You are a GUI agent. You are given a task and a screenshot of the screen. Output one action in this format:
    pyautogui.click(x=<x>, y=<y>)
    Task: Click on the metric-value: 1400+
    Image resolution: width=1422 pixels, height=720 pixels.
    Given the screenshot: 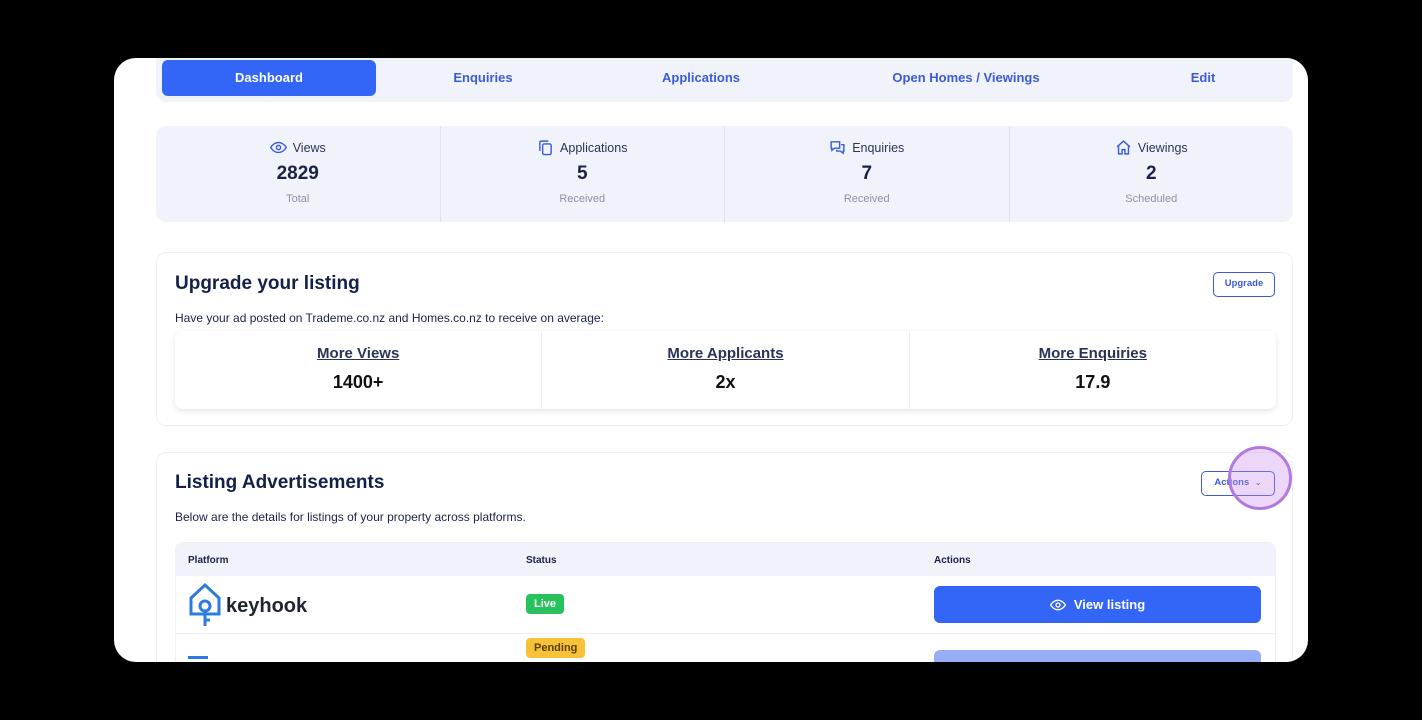 What is the action you would take?
    pyautogui.click(x=358, y=382)
    